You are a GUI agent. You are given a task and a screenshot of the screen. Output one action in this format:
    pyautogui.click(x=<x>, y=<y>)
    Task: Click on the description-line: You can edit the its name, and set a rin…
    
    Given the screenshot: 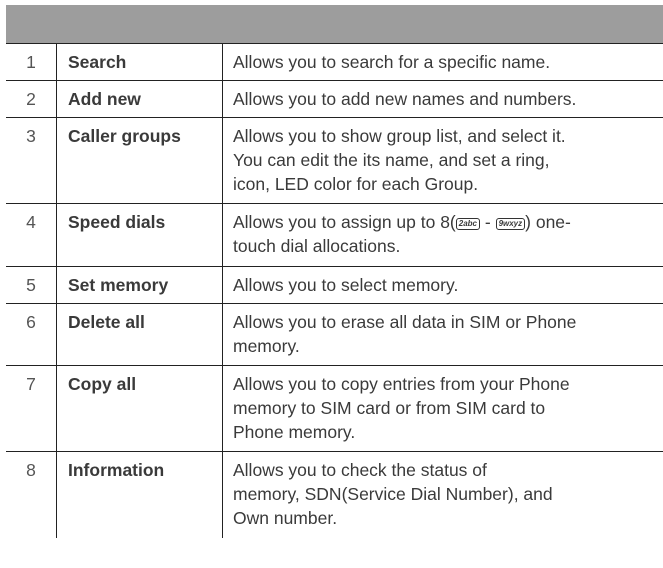 What is the action you would take?
    pyautogui.click(x=391, y=160)
    